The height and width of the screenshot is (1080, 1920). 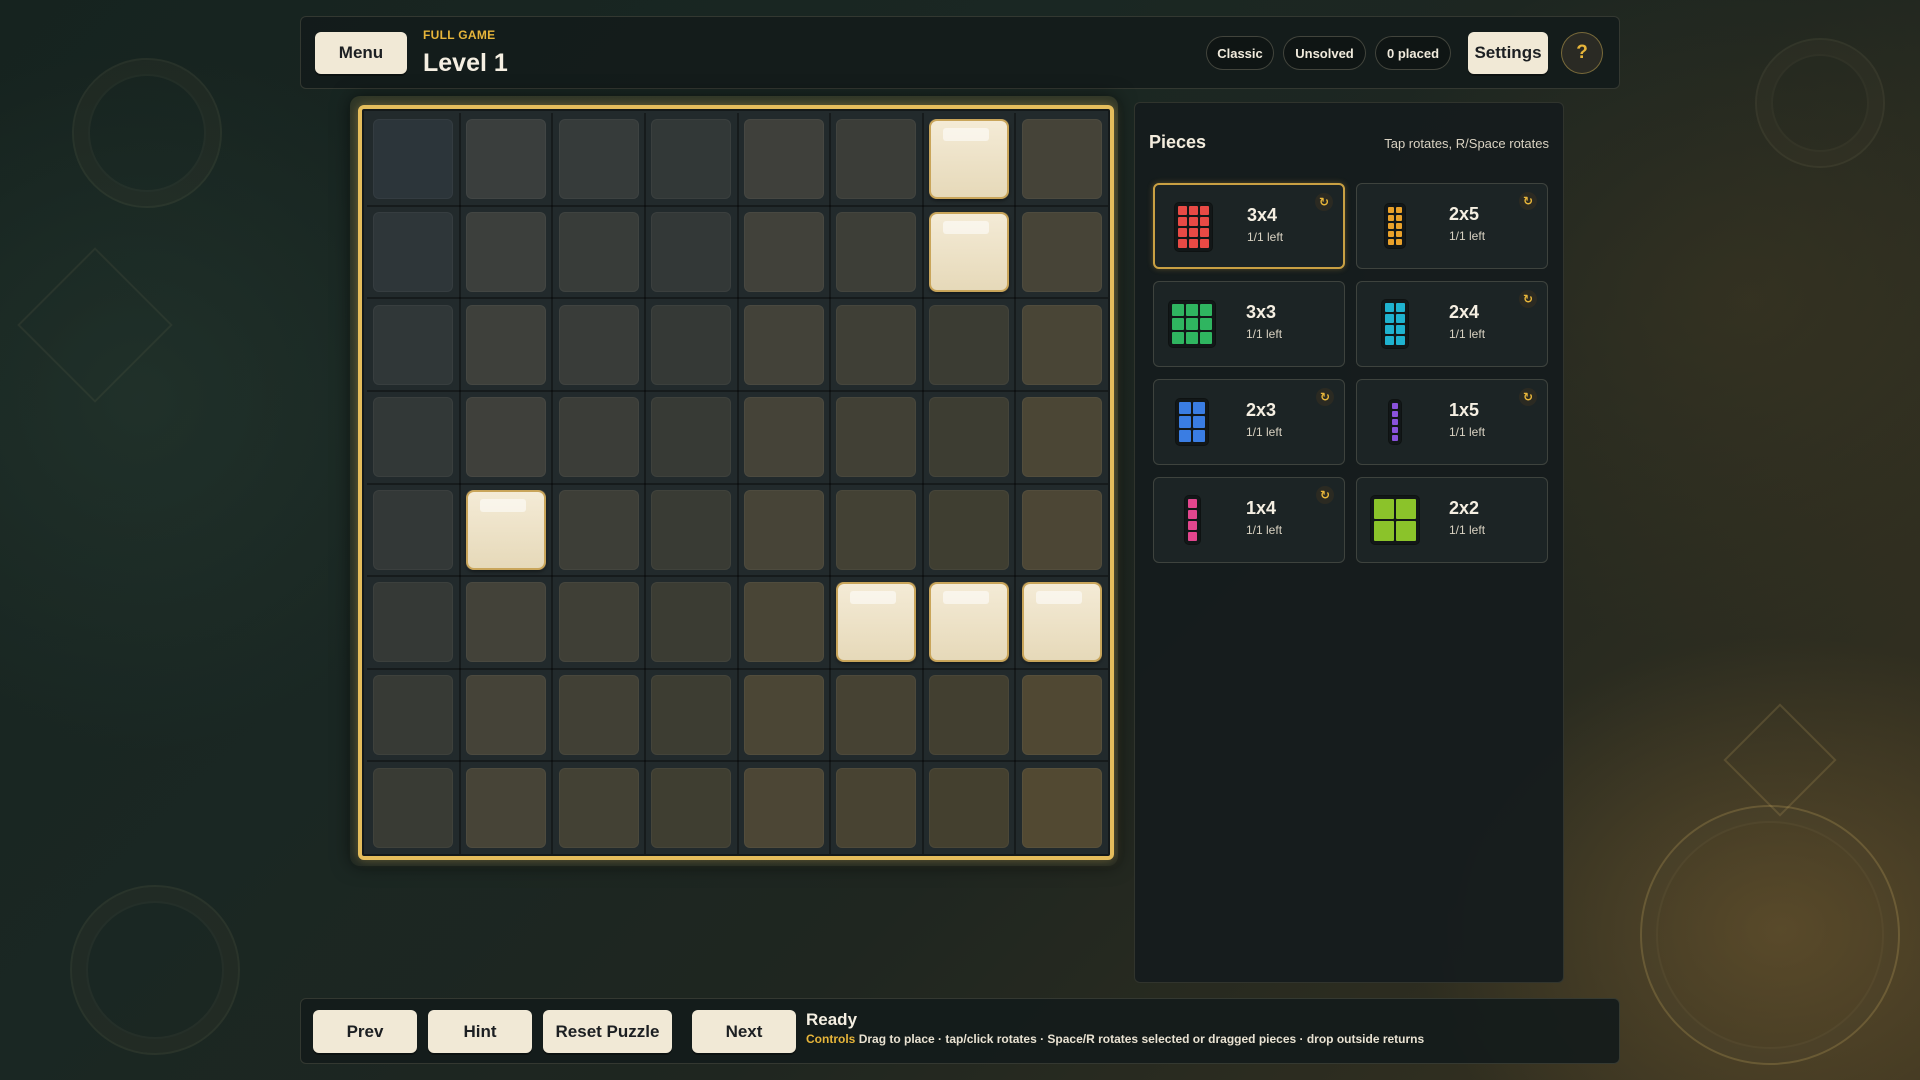 What do you see at coordinates (1464, 312) in the screenshot?
I see `piece-name: 2x4` at bounding box center [1464, 312].